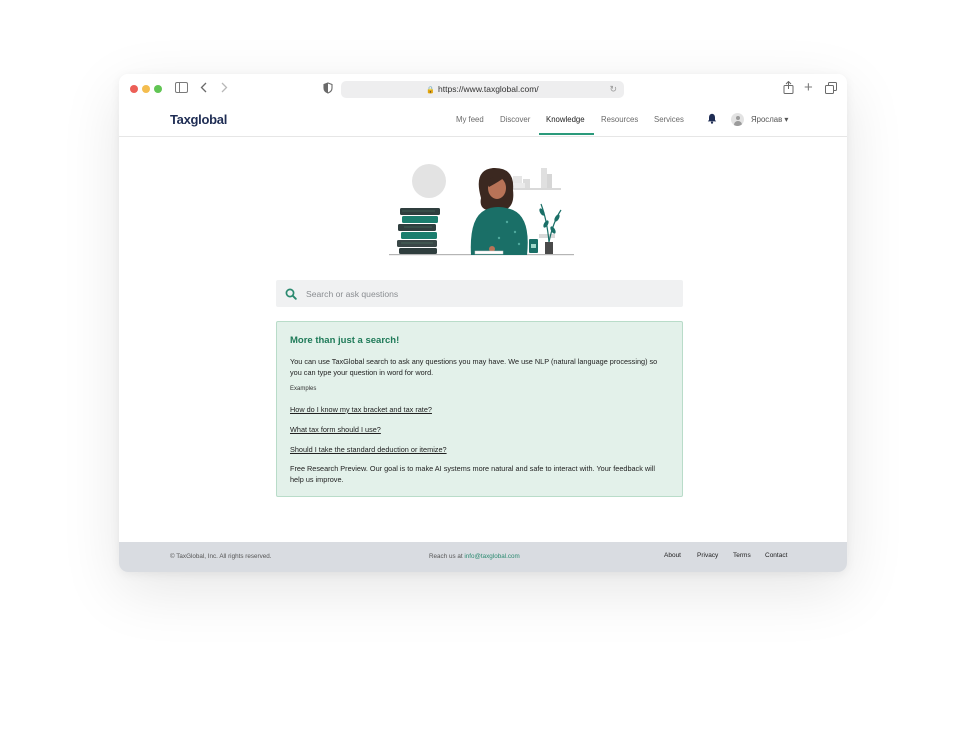 Image resolution: width=966 pixels, height=737 pixels. Describe the element at coordinates (737, 119) in the screenshot. I see `avatar` at that location.